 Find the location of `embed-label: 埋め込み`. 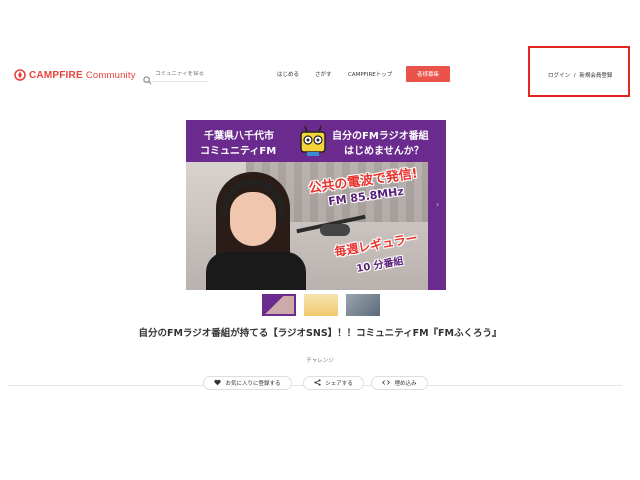

embed-label: 埋め込み is located at coordinates (405, 384).